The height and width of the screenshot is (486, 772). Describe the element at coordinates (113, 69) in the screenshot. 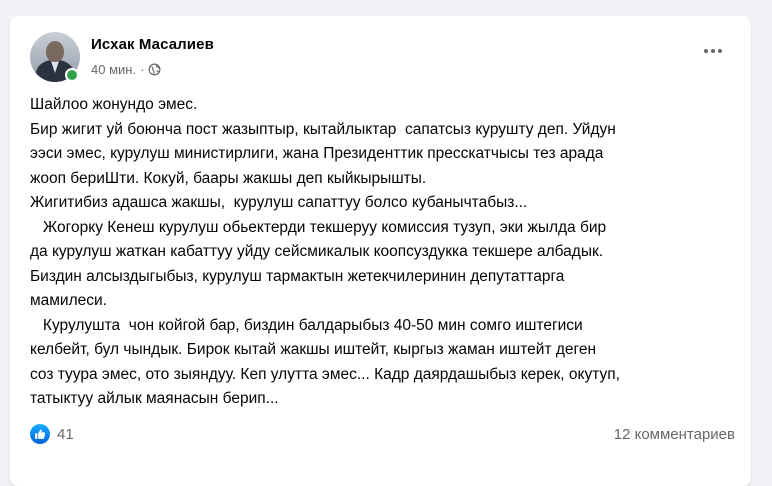

I see `post-time: 40 мин.` at that location.